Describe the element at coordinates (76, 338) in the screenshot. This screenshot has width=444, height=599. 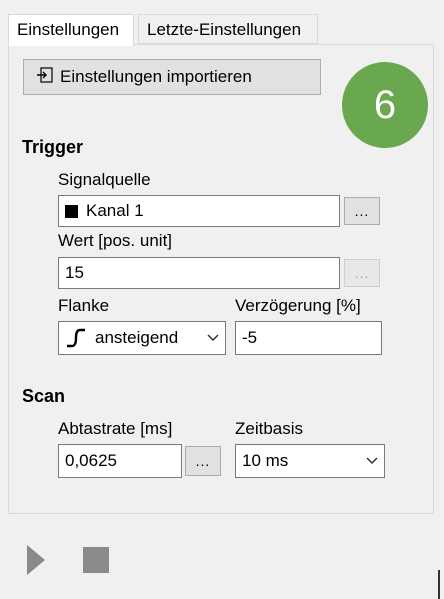
I see `rising-edge-icon` at that location.